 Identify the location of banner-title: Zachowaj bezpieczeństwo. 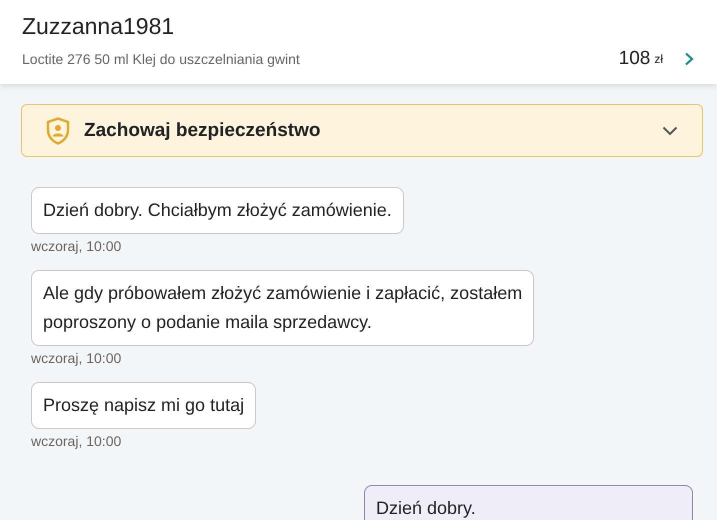
(203, 131).